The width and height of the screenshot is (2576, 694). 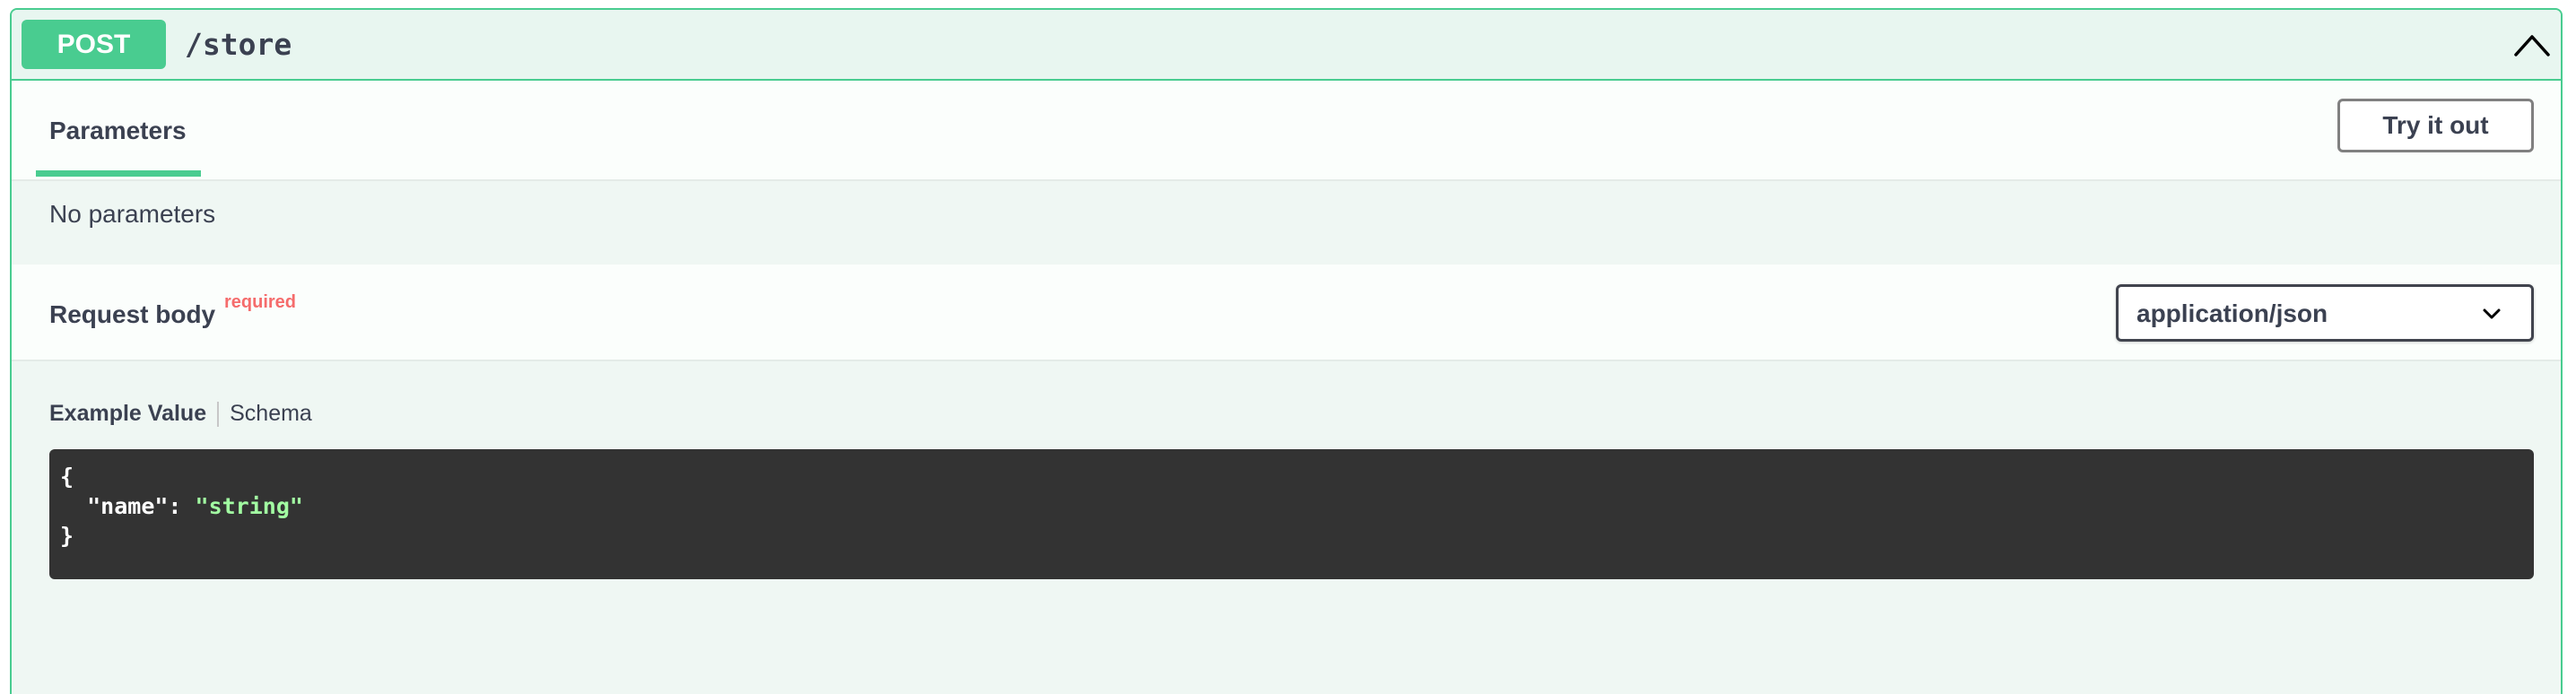 I want to click on tab-divider, so click(x=218, y=414).